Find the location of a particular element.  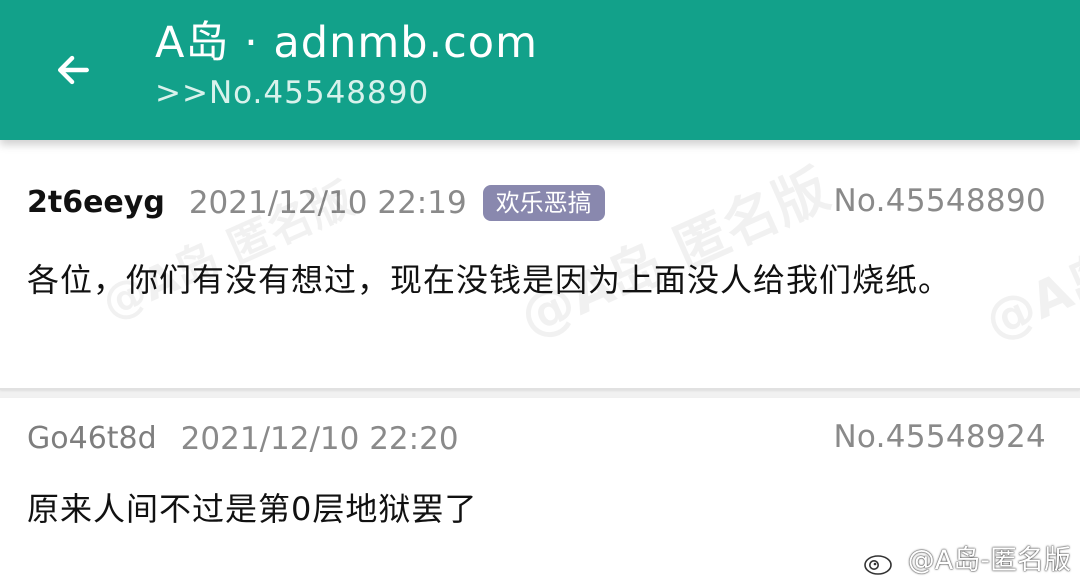

corner-watermark: @A岛-匿名版 is located at coordinates (965, 561).